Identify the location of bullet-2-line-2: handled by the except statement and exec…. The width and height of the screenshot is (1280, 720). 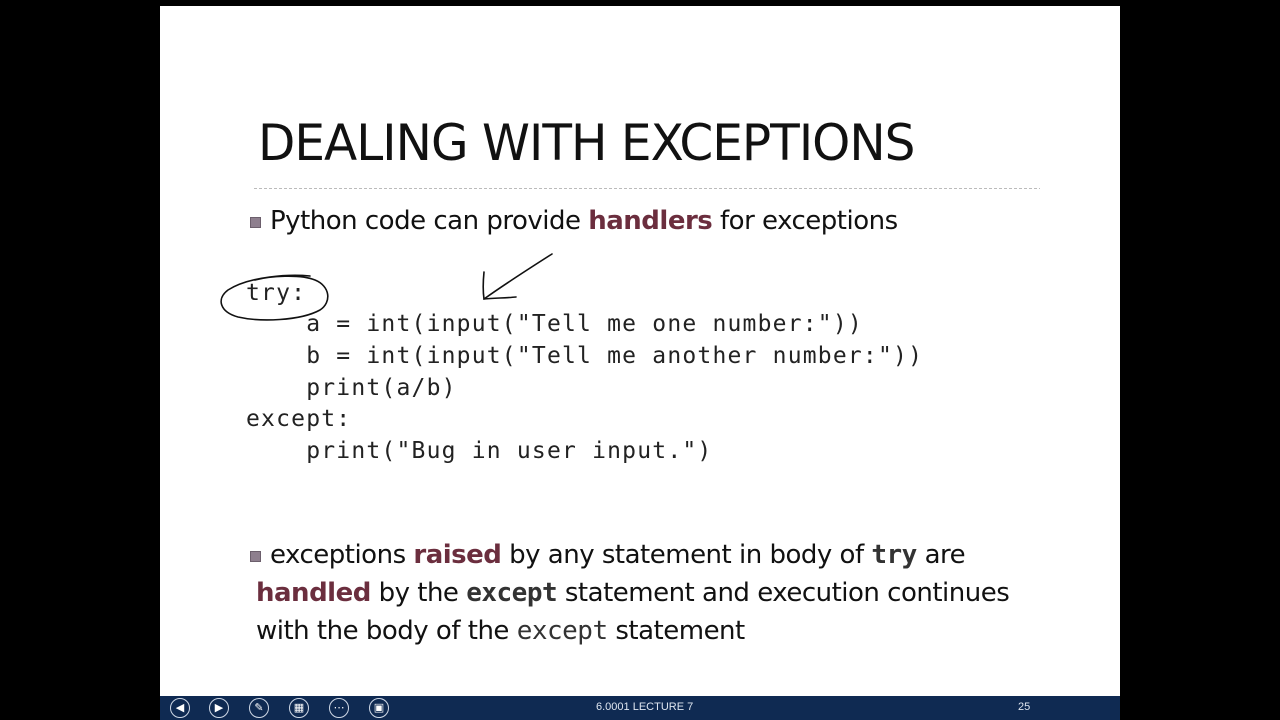
(633, 593).